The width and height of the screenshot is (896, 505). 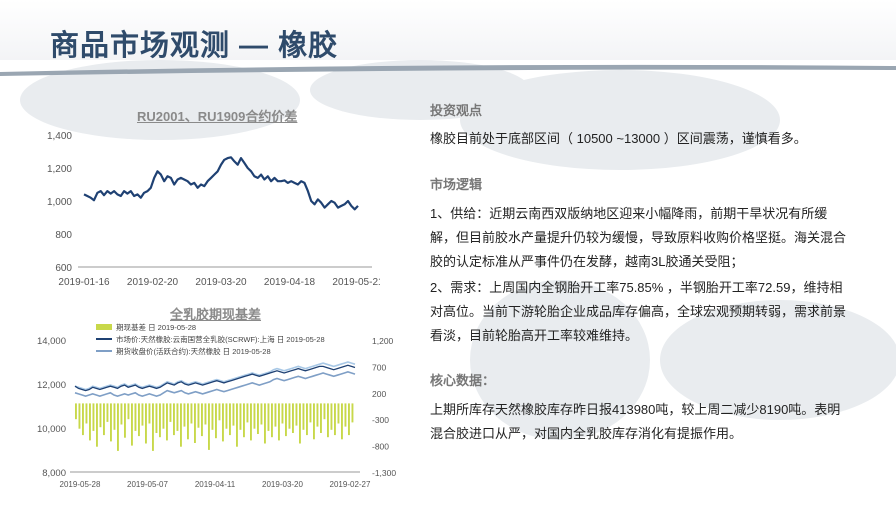 What do you see at coordinates (54, 473) in the screenshot?
I see `chart2-ytick-left-label: 8,000` at bounding box center [54, 473].